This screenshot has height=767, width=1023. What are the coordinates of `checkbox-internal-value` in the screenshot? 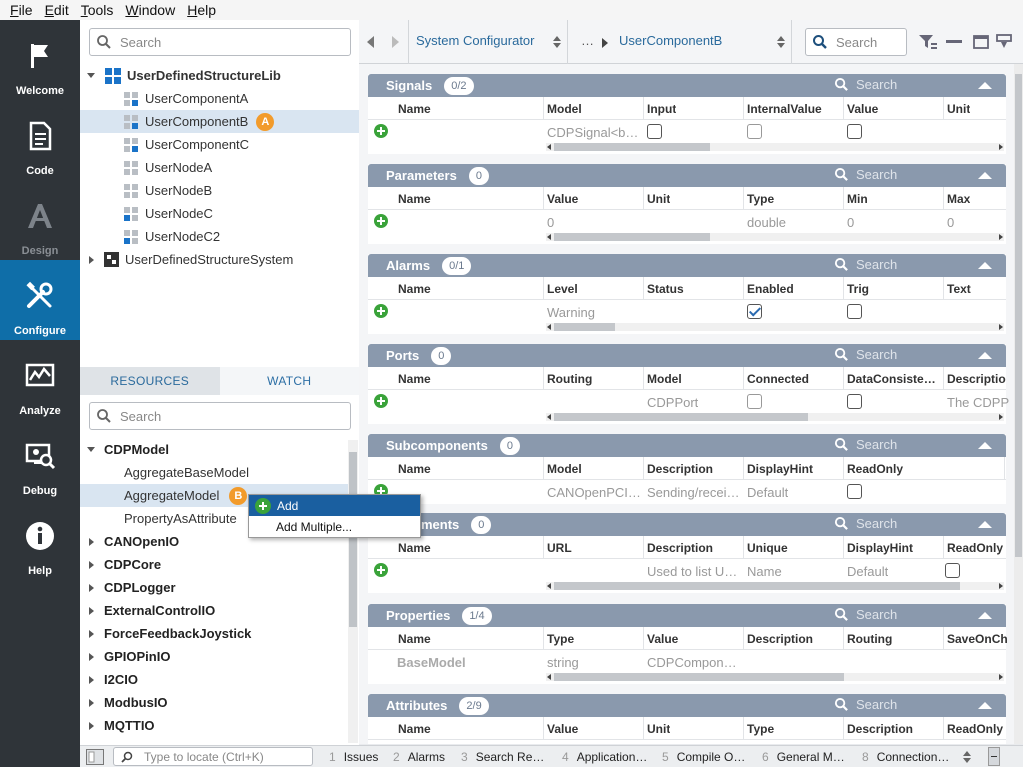 It's located at (754, 131).